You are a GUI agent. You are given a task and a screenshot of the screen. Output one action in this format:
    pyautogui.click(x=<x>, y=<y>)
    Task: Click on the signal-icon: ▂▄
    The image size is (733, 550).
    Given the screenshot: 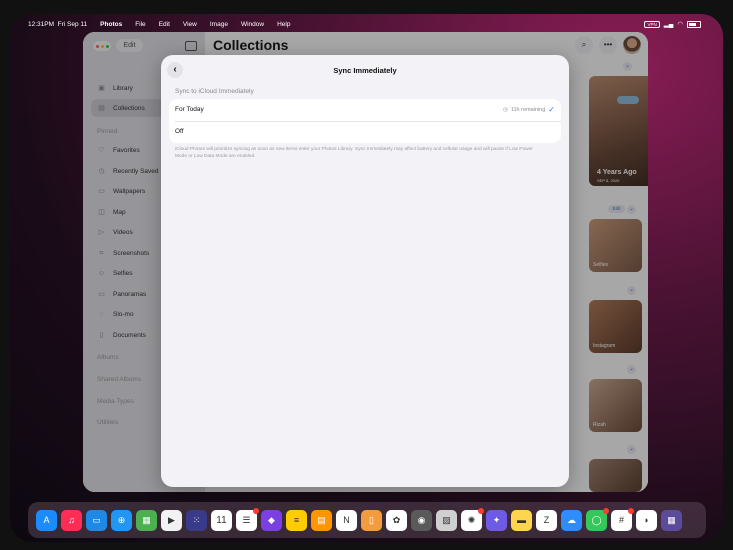 What is the action you would take?
    pyautogui.click(x=668, y=24)
    